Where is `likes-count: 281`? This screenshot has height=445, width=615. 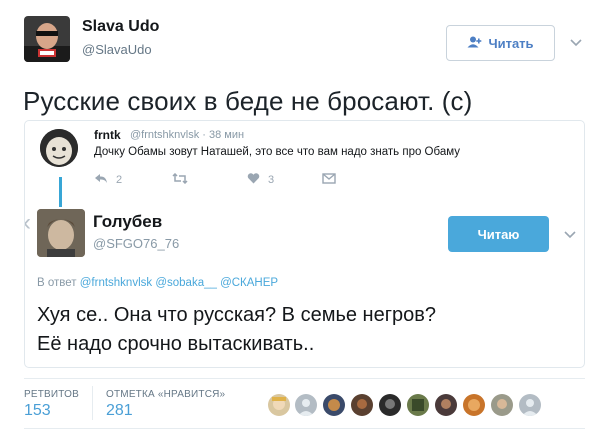 likes-count: 281 is located at coordinates (119, 411).